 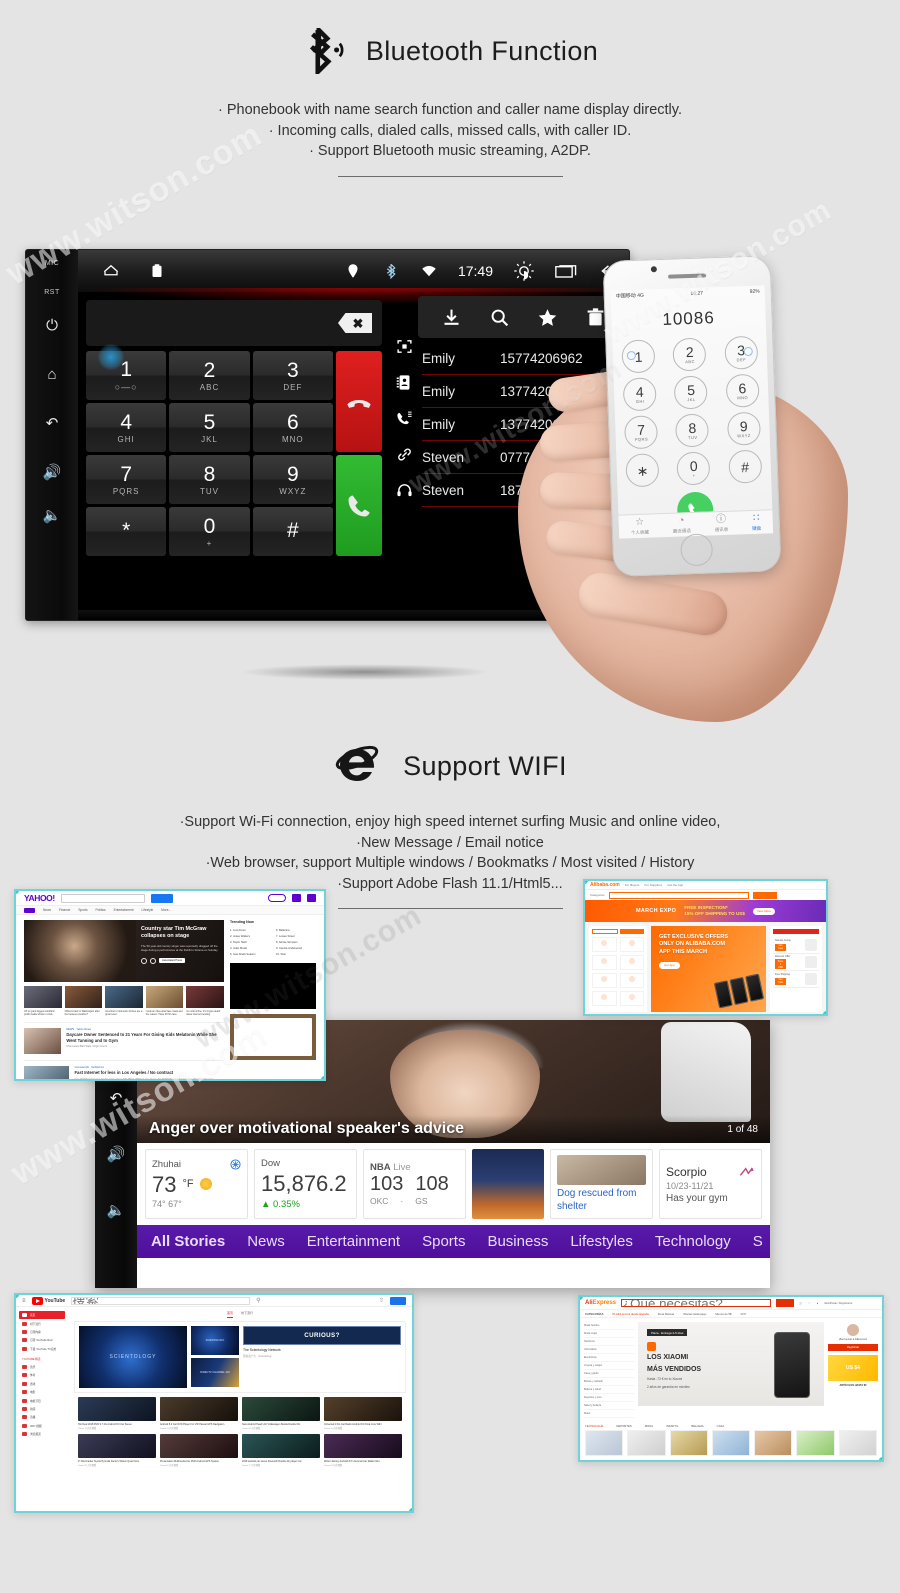 I want to click on list-item: Bolsos y calzado, so click(x=609, y=1382).